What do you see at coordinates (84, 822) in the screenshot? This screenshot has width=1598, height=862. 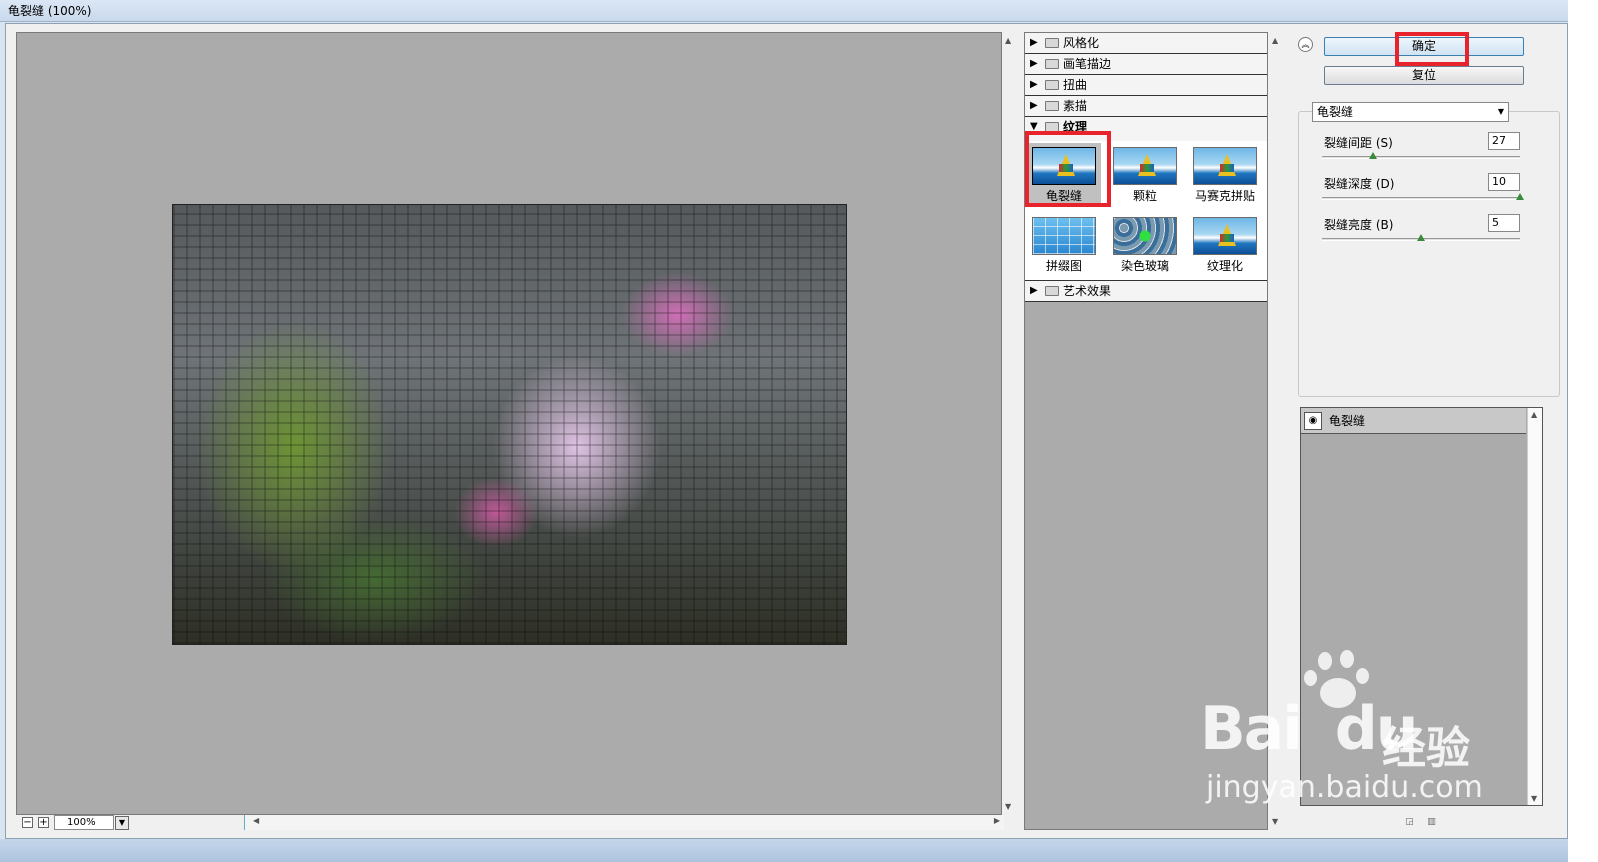 I see `zoom-field: 100%` at bounding box center [84, 822].